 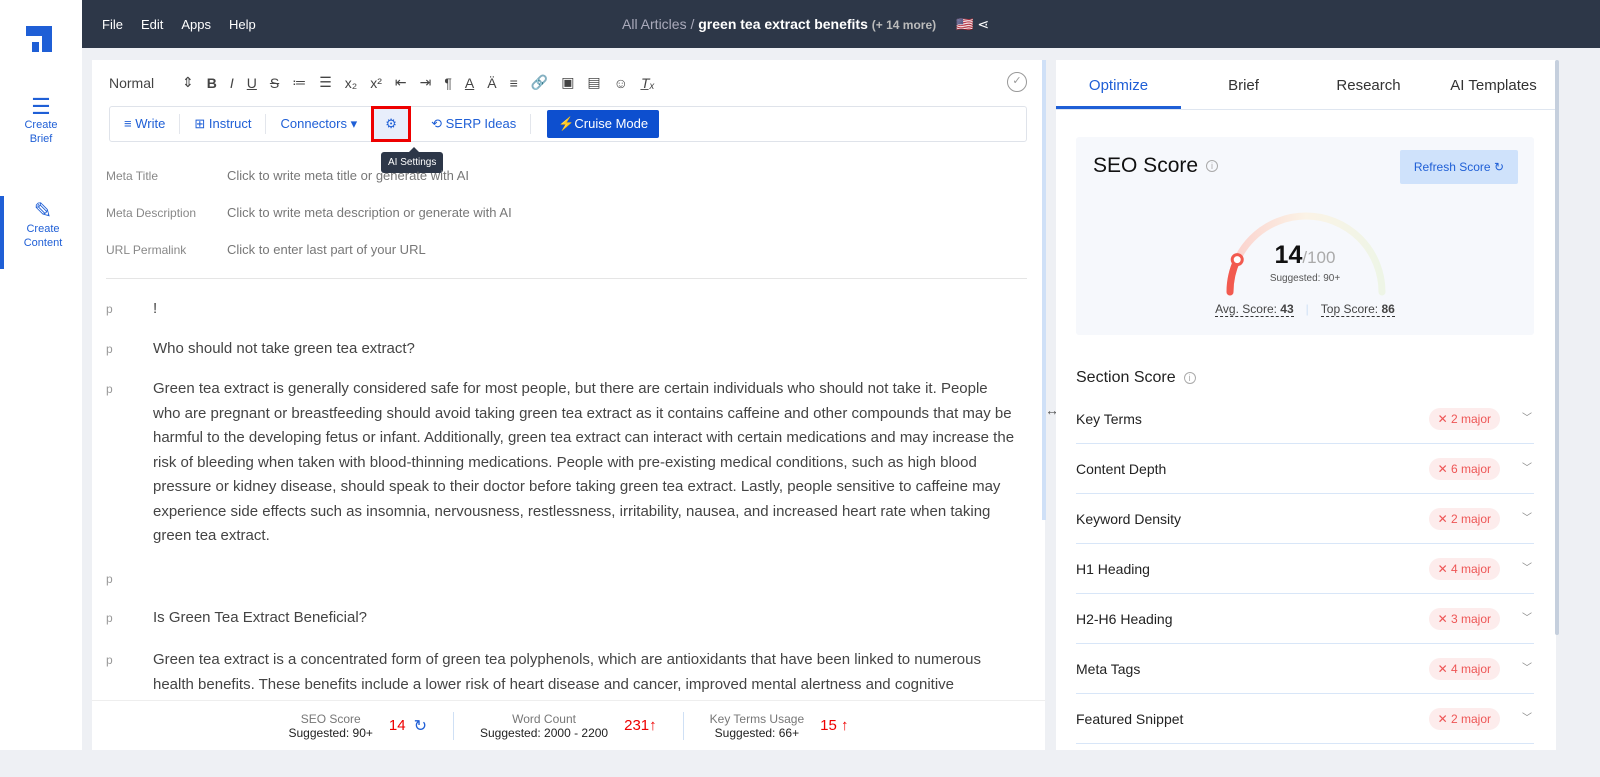 What do you see at coordinates (1493, 84) in the screenshot?
I see `tab-ai-templates: AI Templates` at bounding box center [1493, 84].